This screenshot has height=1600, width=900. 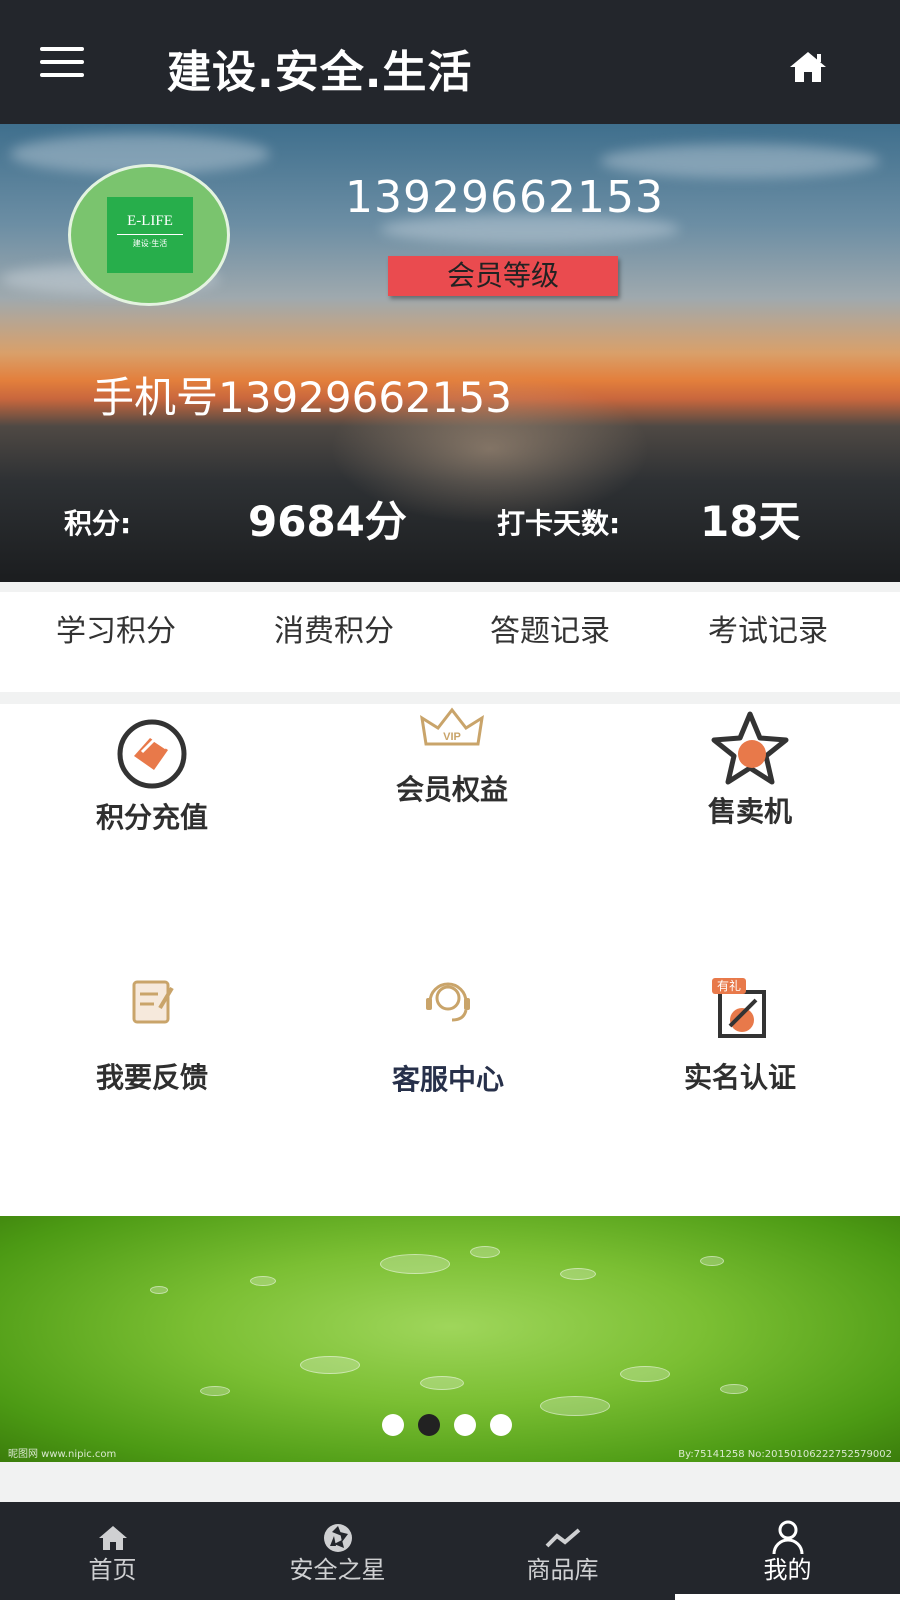 What do you see at coordinates (563, 1537) in the screenshot?
I see `trend-icon` at bounding box center [563, 1537].